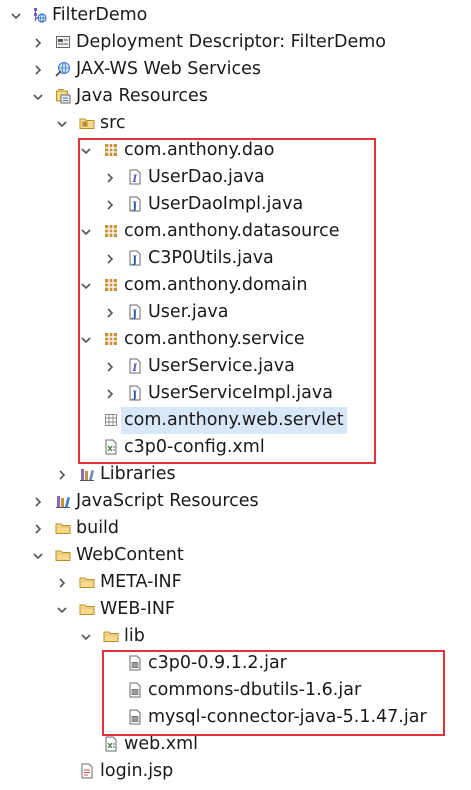 This screenshot has height=790, width=471. Describe the element at coordinates (235, 204) in the screenshot. I see `tree-item-userdaoimpl-java: J UserDaoImpl.java` at that location.